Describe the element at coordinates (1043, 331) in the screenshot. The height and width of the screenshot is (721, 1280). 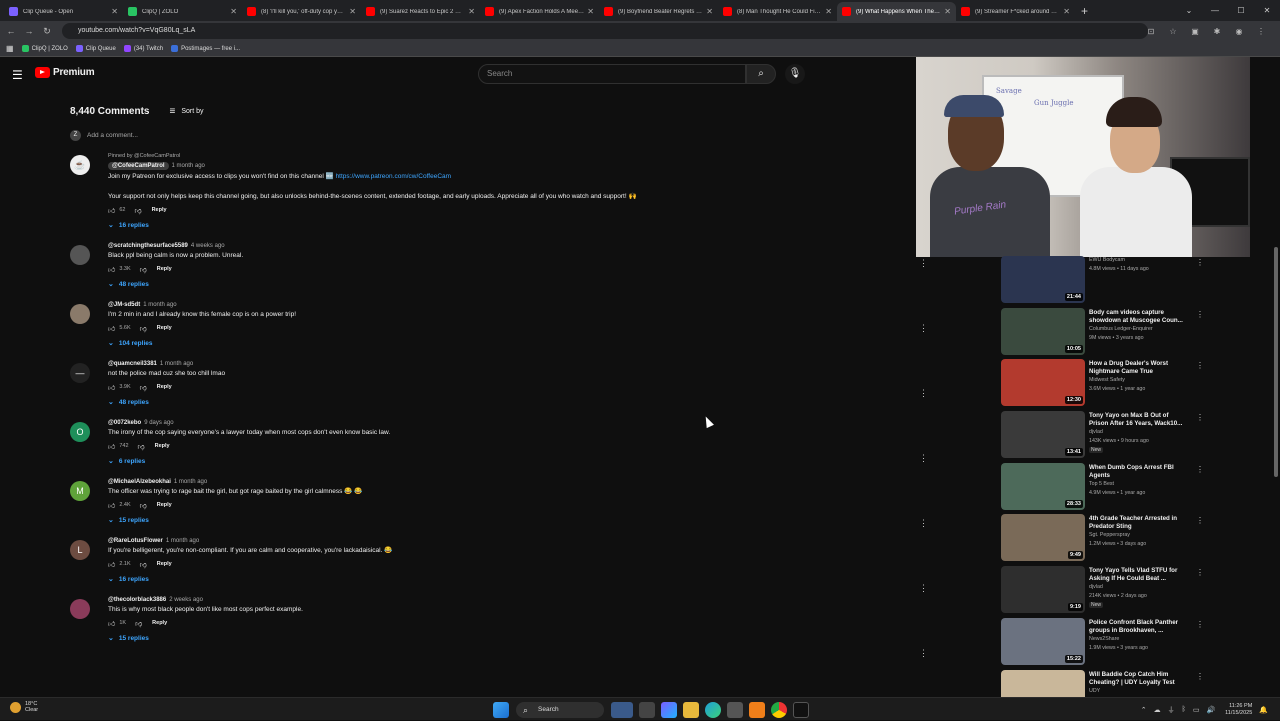
I see `video-thumbnail: 10:05` at that location.